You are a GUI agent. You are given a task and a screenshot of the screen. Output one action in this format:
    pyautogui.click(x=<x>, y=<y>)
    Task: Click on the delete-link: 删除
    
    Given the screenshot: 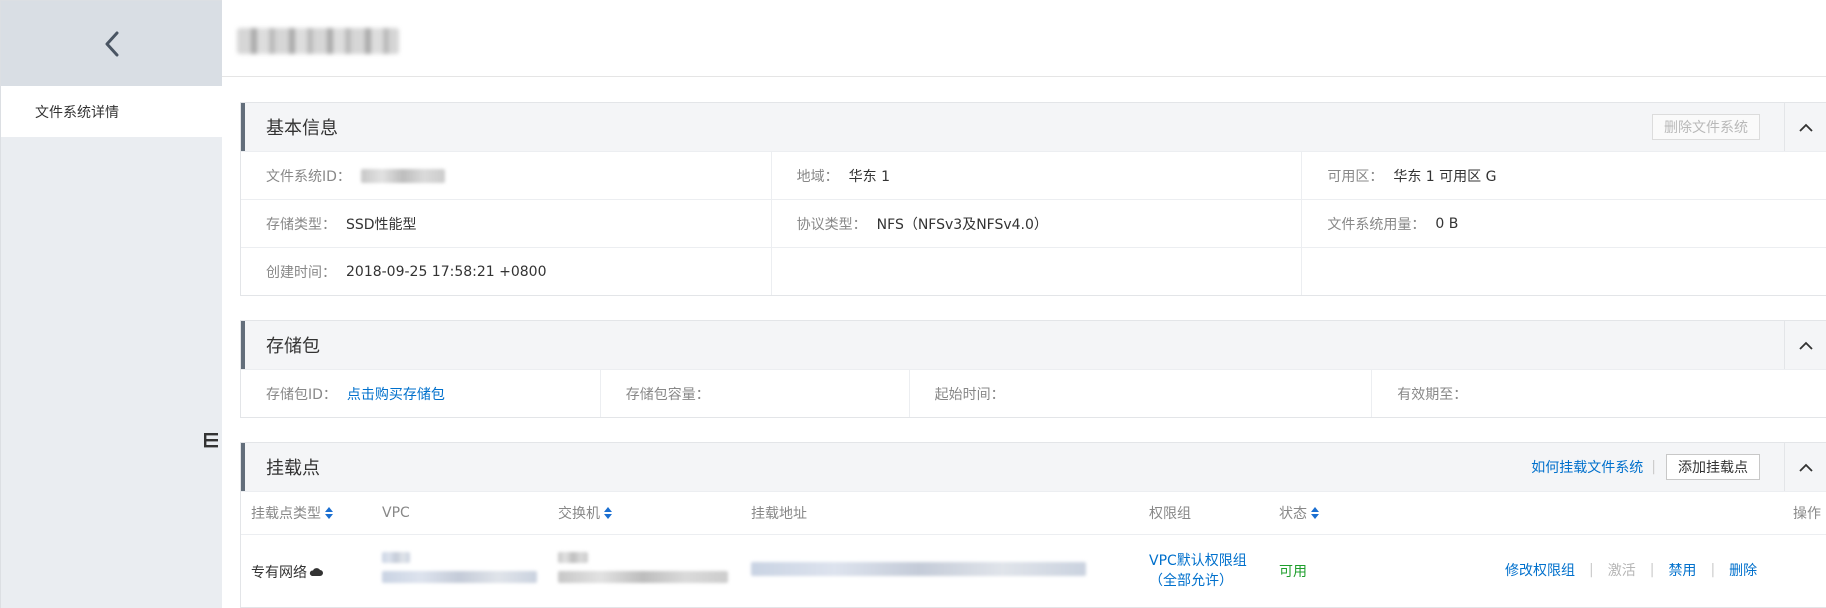 What is the action you would take?
    pyautogui.click(x=1743, y=570)
    